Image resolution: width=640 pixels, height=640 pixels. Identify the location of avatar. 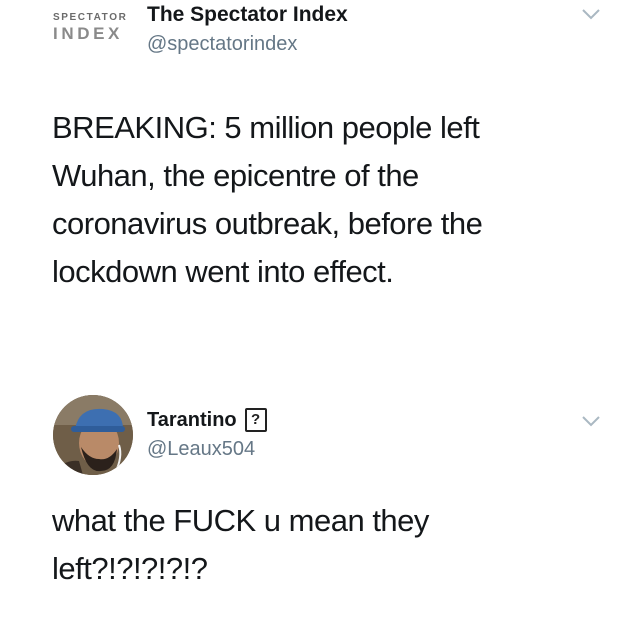
(93, 435).